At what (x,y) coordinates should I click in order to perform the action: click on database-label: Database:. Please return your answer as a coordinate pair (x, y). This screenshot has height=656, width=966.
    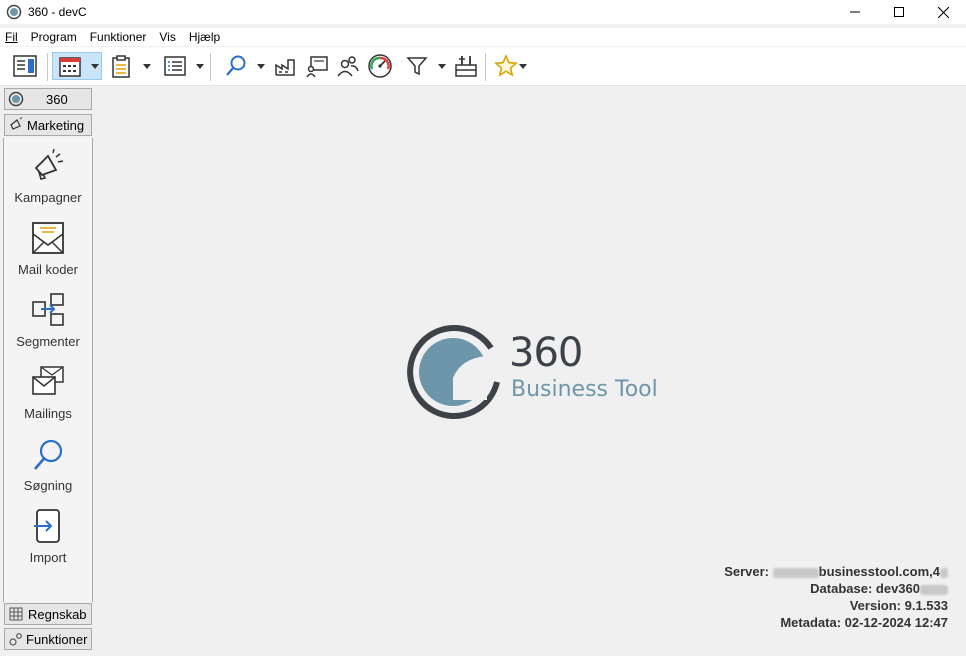
    Looking at the image, I should click on (841, 588).